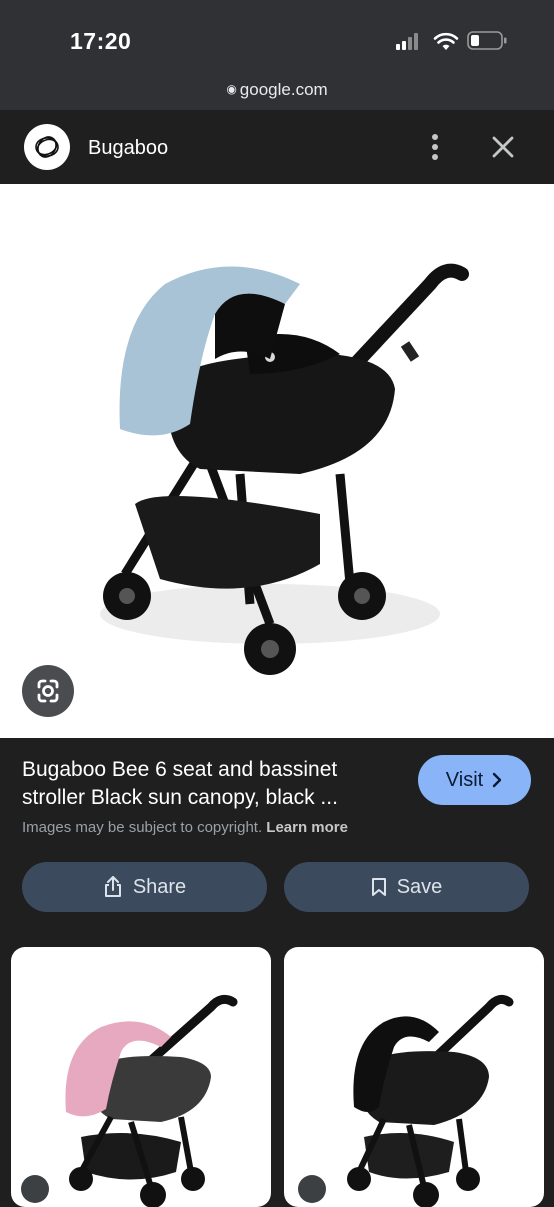 The height and width of the screenshot is (1207, 554). I want to click on site-name: Bugaboo, so click(128, 148).